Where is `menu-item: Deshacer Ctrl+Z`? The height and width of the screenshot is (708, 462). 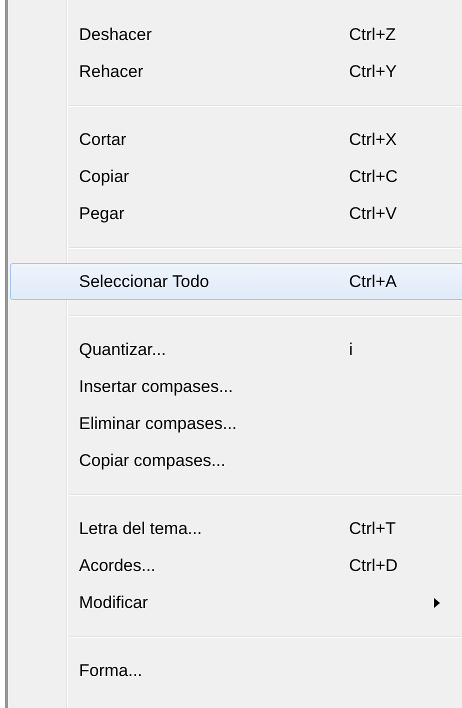 menu-item: Deshacer Ctrl+Z is located at coordinates (236, 34).